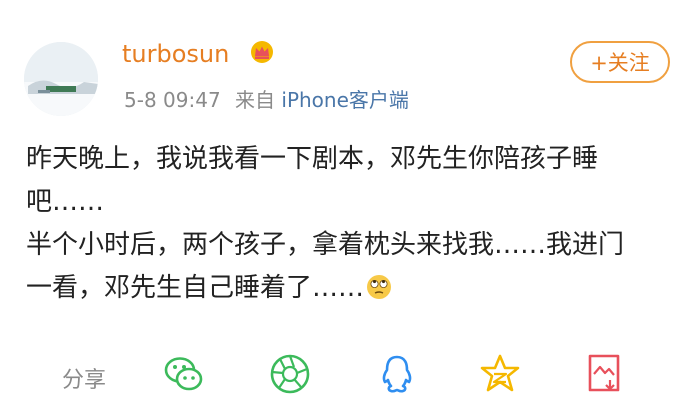  I want to click on moments-icon, so click(290, 374).